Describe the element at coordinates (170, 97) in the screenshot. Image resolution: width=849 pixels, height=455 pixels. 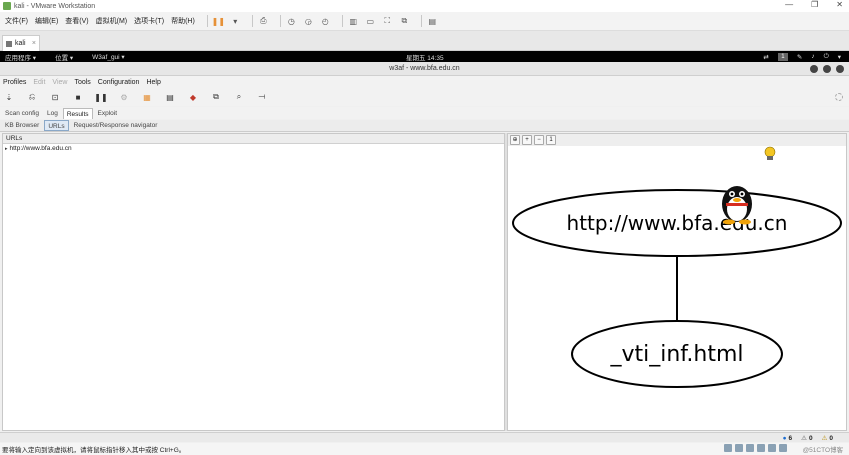
I see `manual-request-icon: ▤` at that location.